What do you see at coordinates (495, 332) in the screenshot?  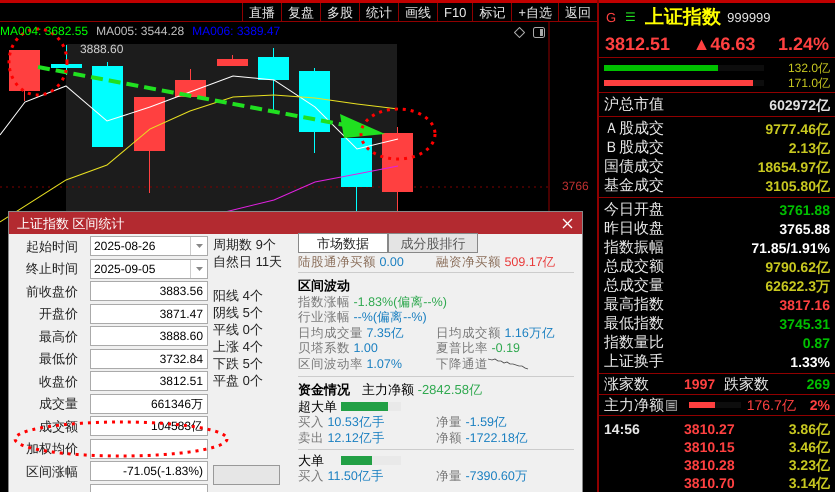 I see `stat-text: 日均成交额 1.16万亿` at bounding box center [495, 332].